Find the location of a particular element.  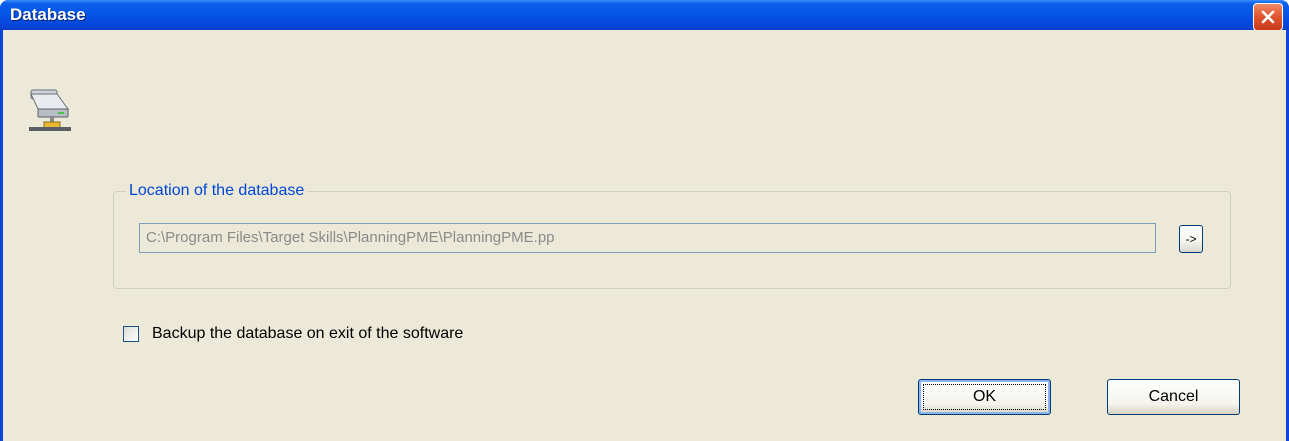

ok-button: OK is located at coordinates (984, 397).